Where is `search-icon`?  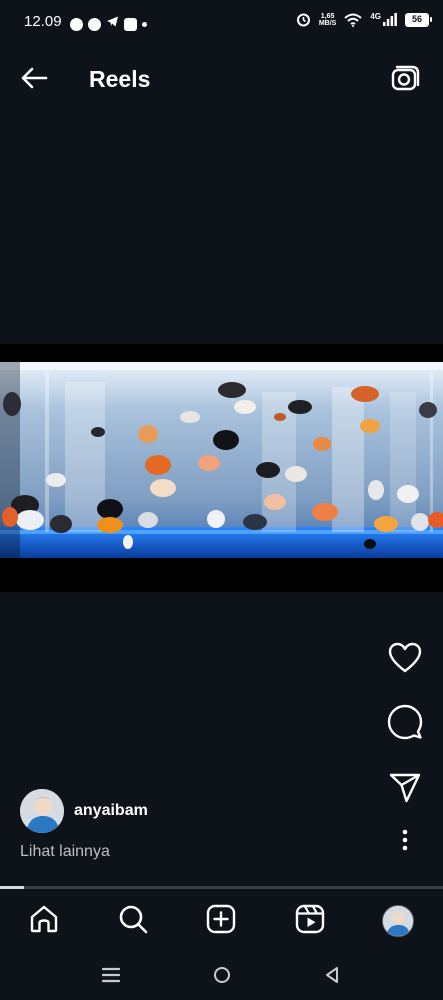
search-icon is located at coordinates (133, 921).